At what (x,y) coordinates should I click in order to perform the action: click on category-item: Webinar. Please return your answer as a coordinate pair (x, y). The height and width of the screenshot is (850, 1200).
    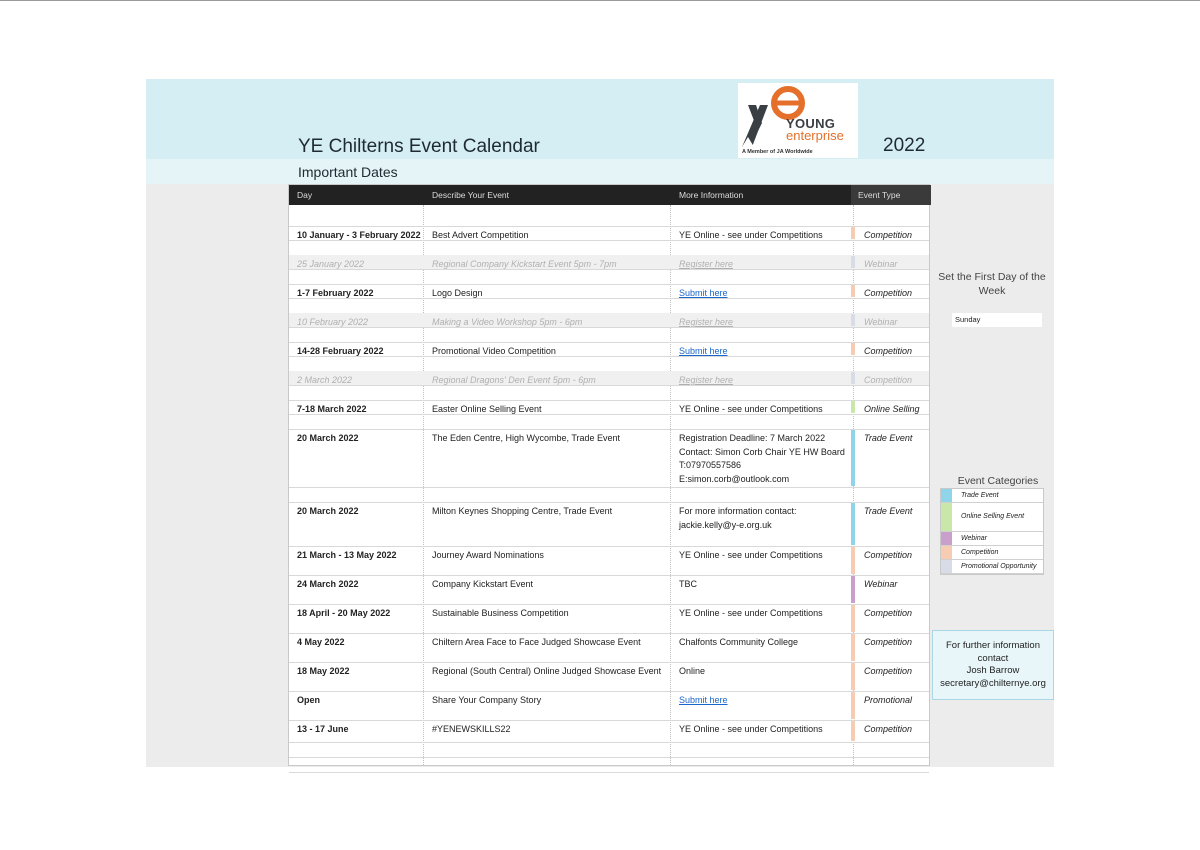
    Looking at the image, I should click on (992, 539).